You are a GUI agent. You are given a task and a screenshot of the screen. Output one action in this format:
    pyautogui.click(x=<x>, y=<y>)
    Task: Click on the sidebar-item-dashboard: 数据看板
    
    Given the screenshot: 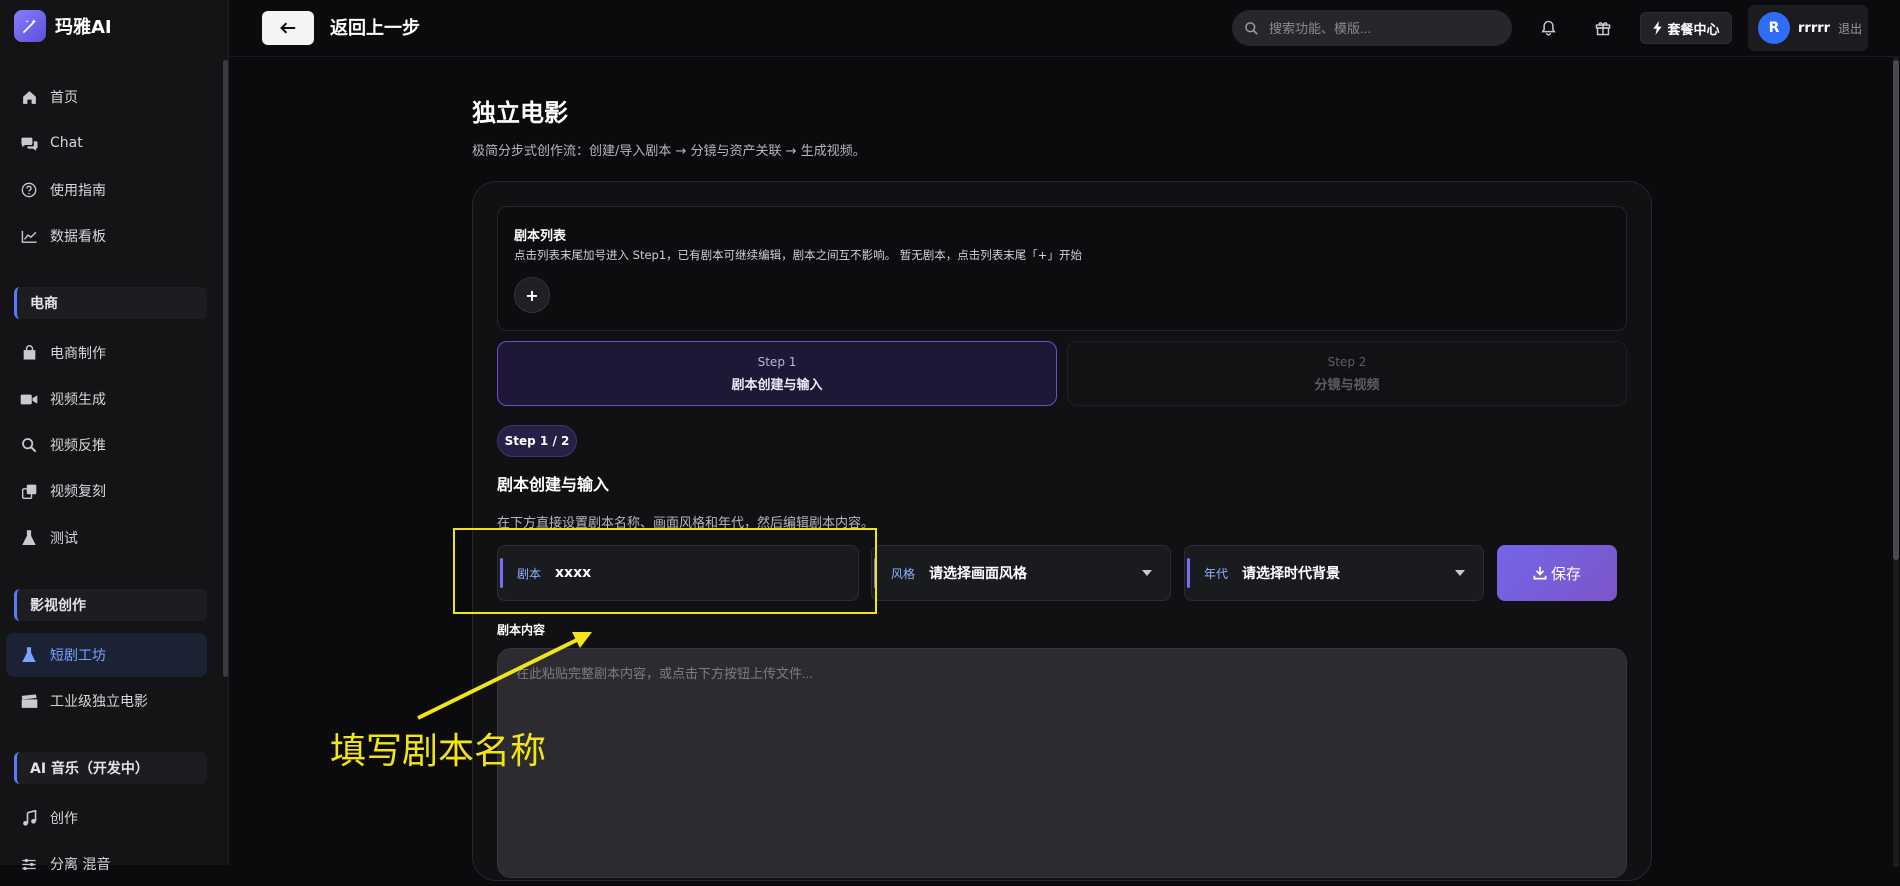 What is the action you would take?
    pyautogui.click(x=106, y=236)
    